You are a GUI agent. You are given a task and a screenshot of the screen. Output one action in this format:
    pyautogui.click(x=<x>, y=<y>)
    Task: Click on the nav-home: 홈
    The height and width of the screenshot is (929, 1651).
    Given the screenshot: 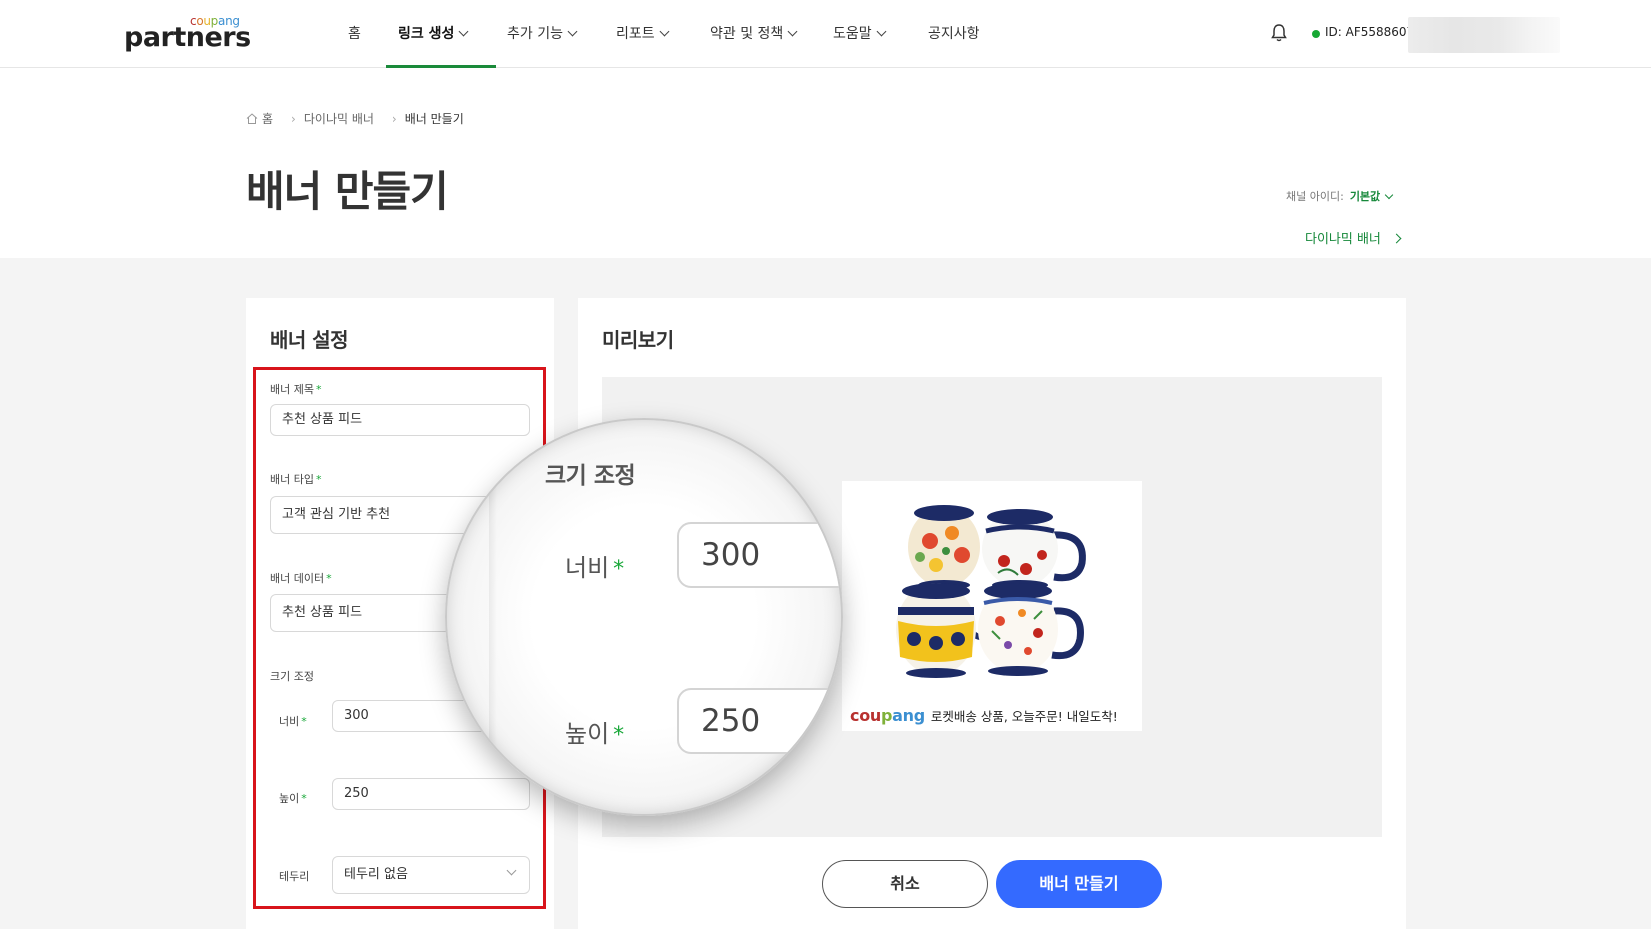 What is the action you would take?
    pyautogui.click(x=354, y=33)
    